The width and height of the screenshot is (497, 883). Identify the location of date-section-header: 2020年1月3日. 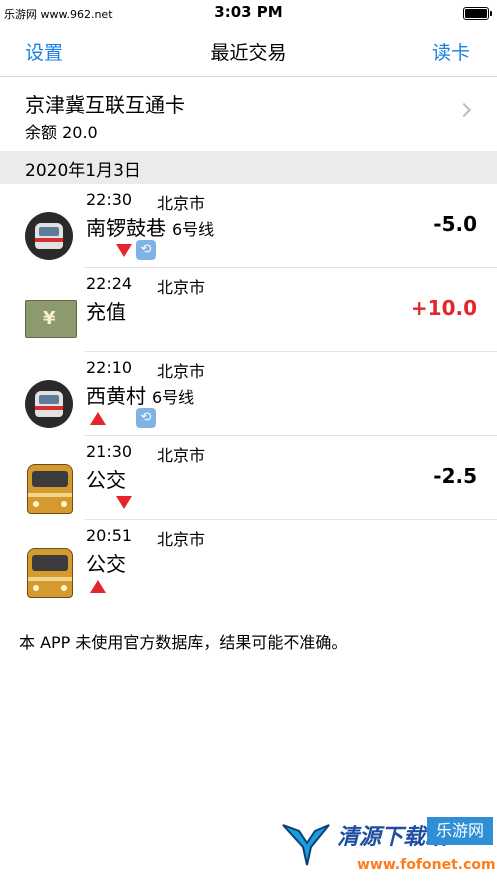
(248, 167).